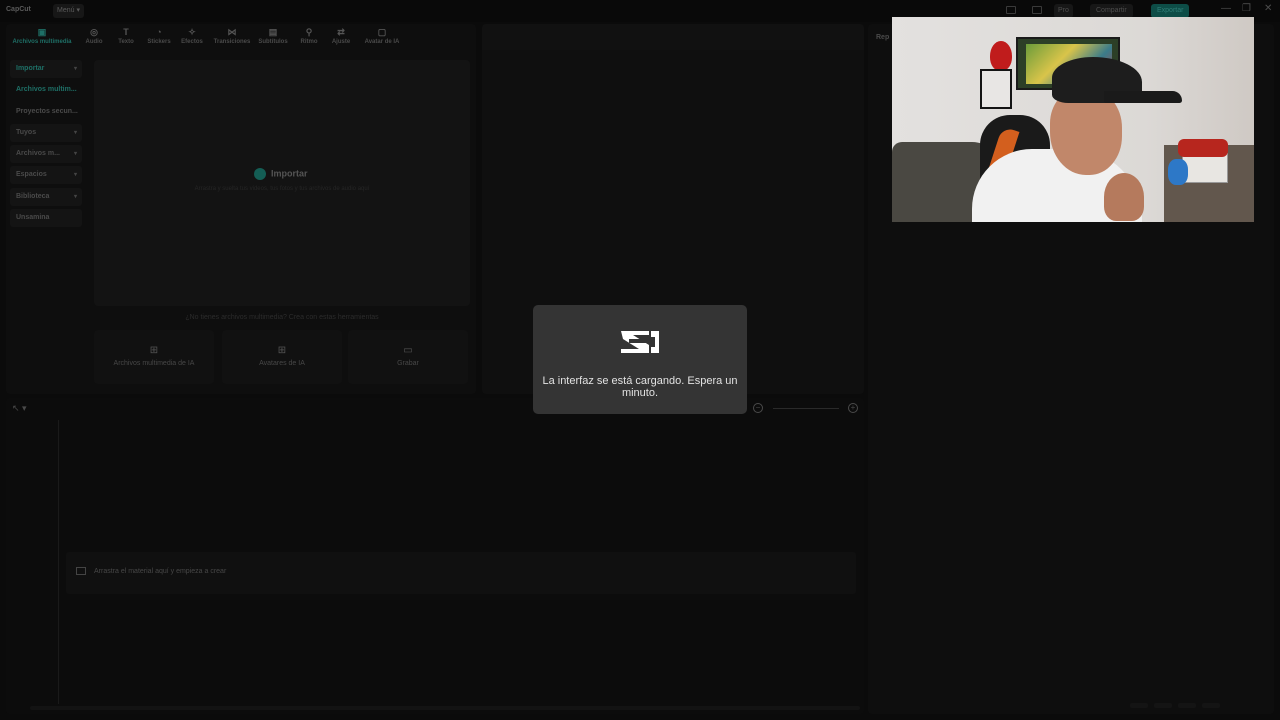 The image size is (1280, 720). Describe the element at coordinates (1063, 11) in the screenshot. I see `pro-button: Pro` at that location.